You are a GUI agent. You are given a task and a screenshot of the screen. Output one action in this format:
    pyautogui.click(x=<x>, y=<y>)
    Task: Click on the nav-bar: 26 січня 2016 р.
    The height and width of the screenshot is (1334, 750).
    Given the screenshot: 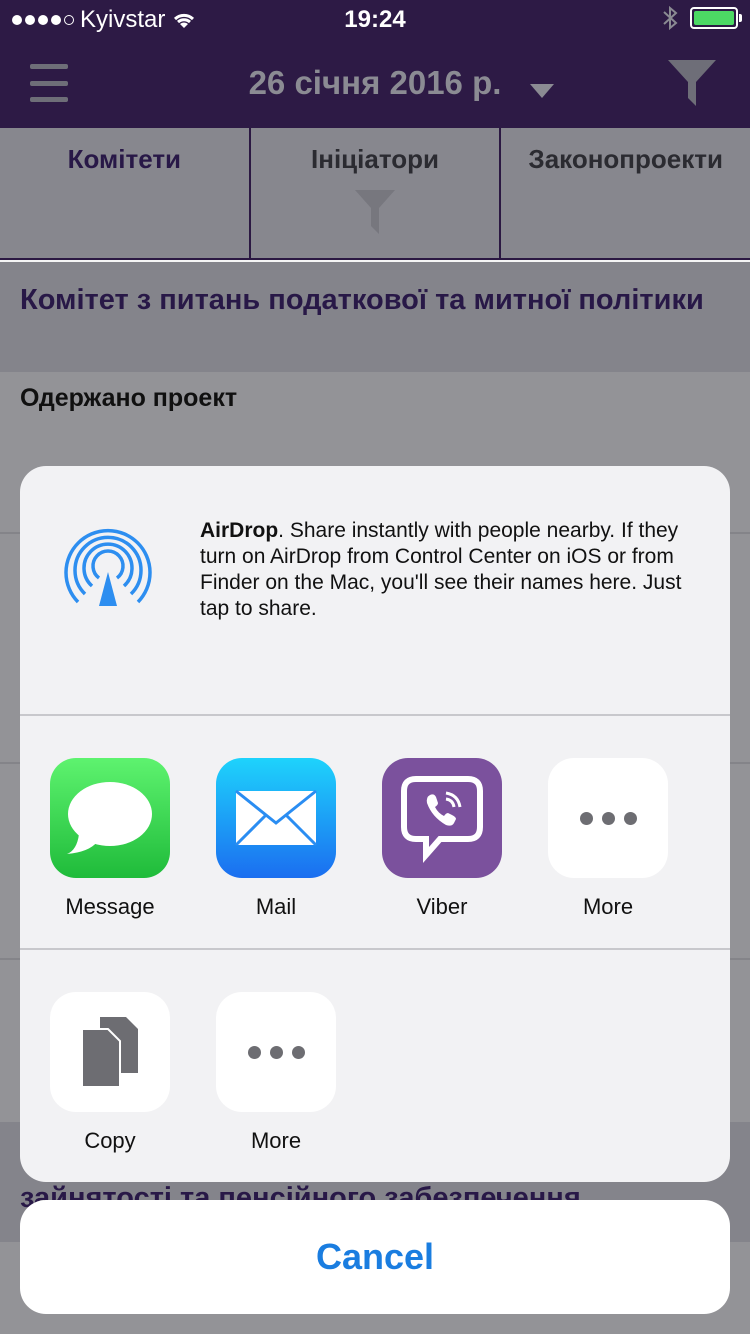 What is the action you would take?
    pyautogui.click(x=375, y=84)
    